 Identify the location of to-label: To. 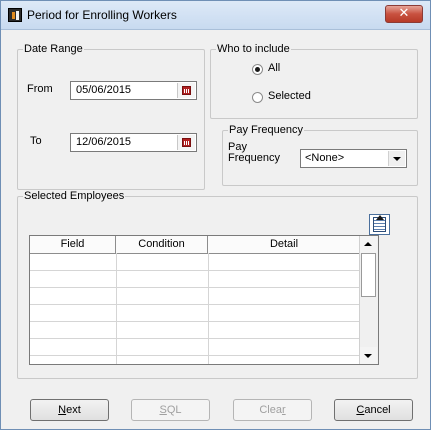
(36, 141).